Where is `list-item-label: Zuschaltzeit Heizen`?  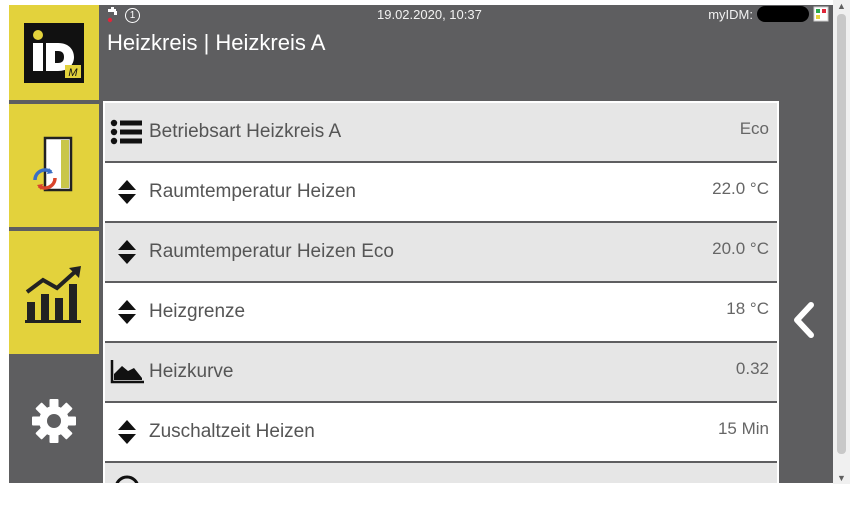
list-item-label: Zuschaltzeit Heizen is located at coordinates (232, 431).